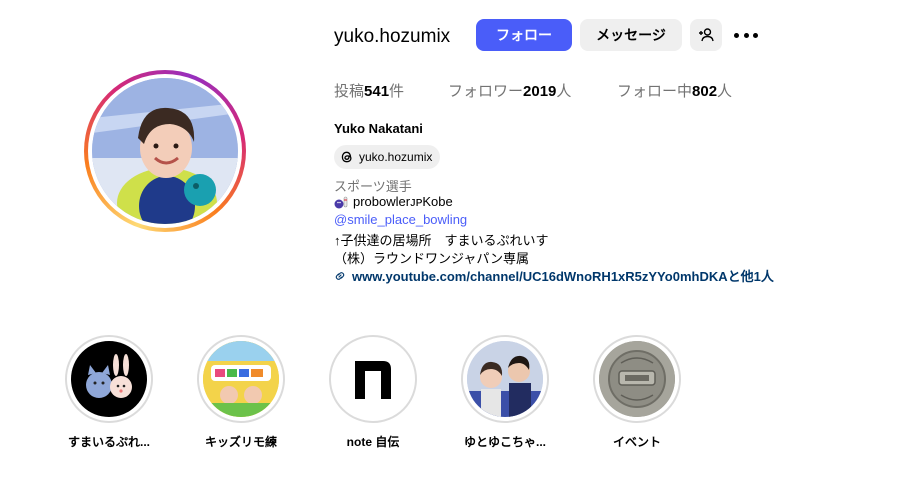 The height and width of the screenshot is (485, 909). I want to click on highlight-label: note 自伝, so click(373, 442).